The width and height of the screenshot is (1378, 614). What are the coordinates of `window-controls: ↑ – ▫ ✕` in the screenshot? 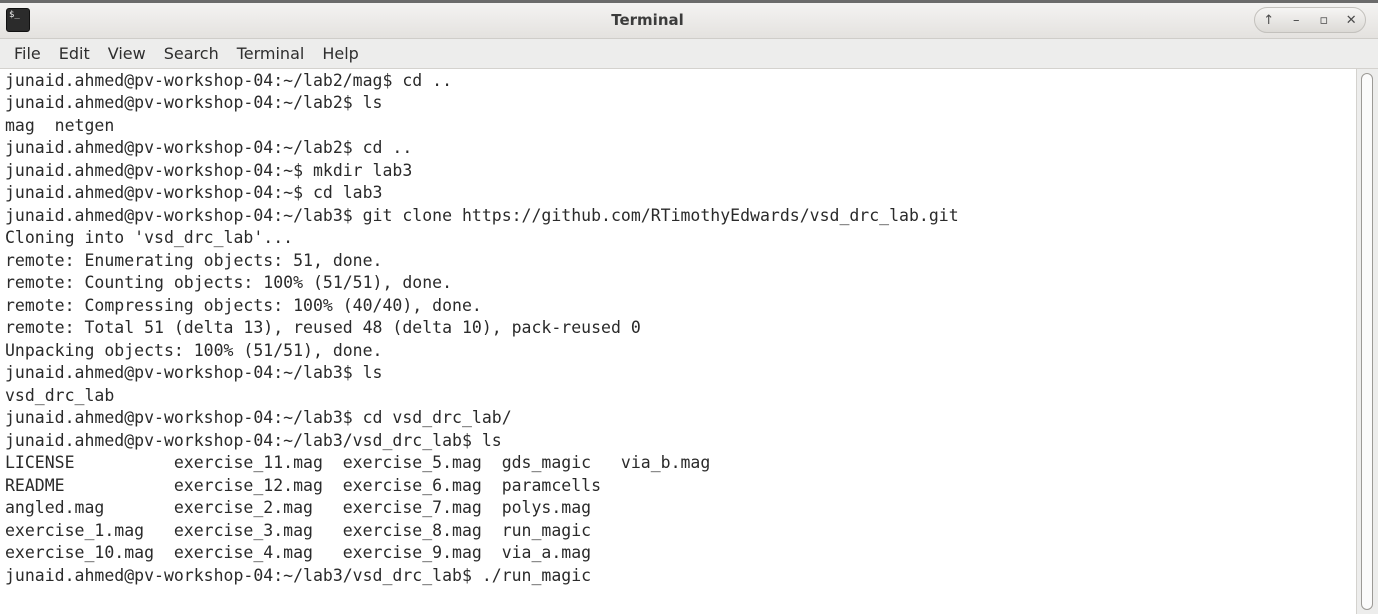 It's located at (1310, 20).